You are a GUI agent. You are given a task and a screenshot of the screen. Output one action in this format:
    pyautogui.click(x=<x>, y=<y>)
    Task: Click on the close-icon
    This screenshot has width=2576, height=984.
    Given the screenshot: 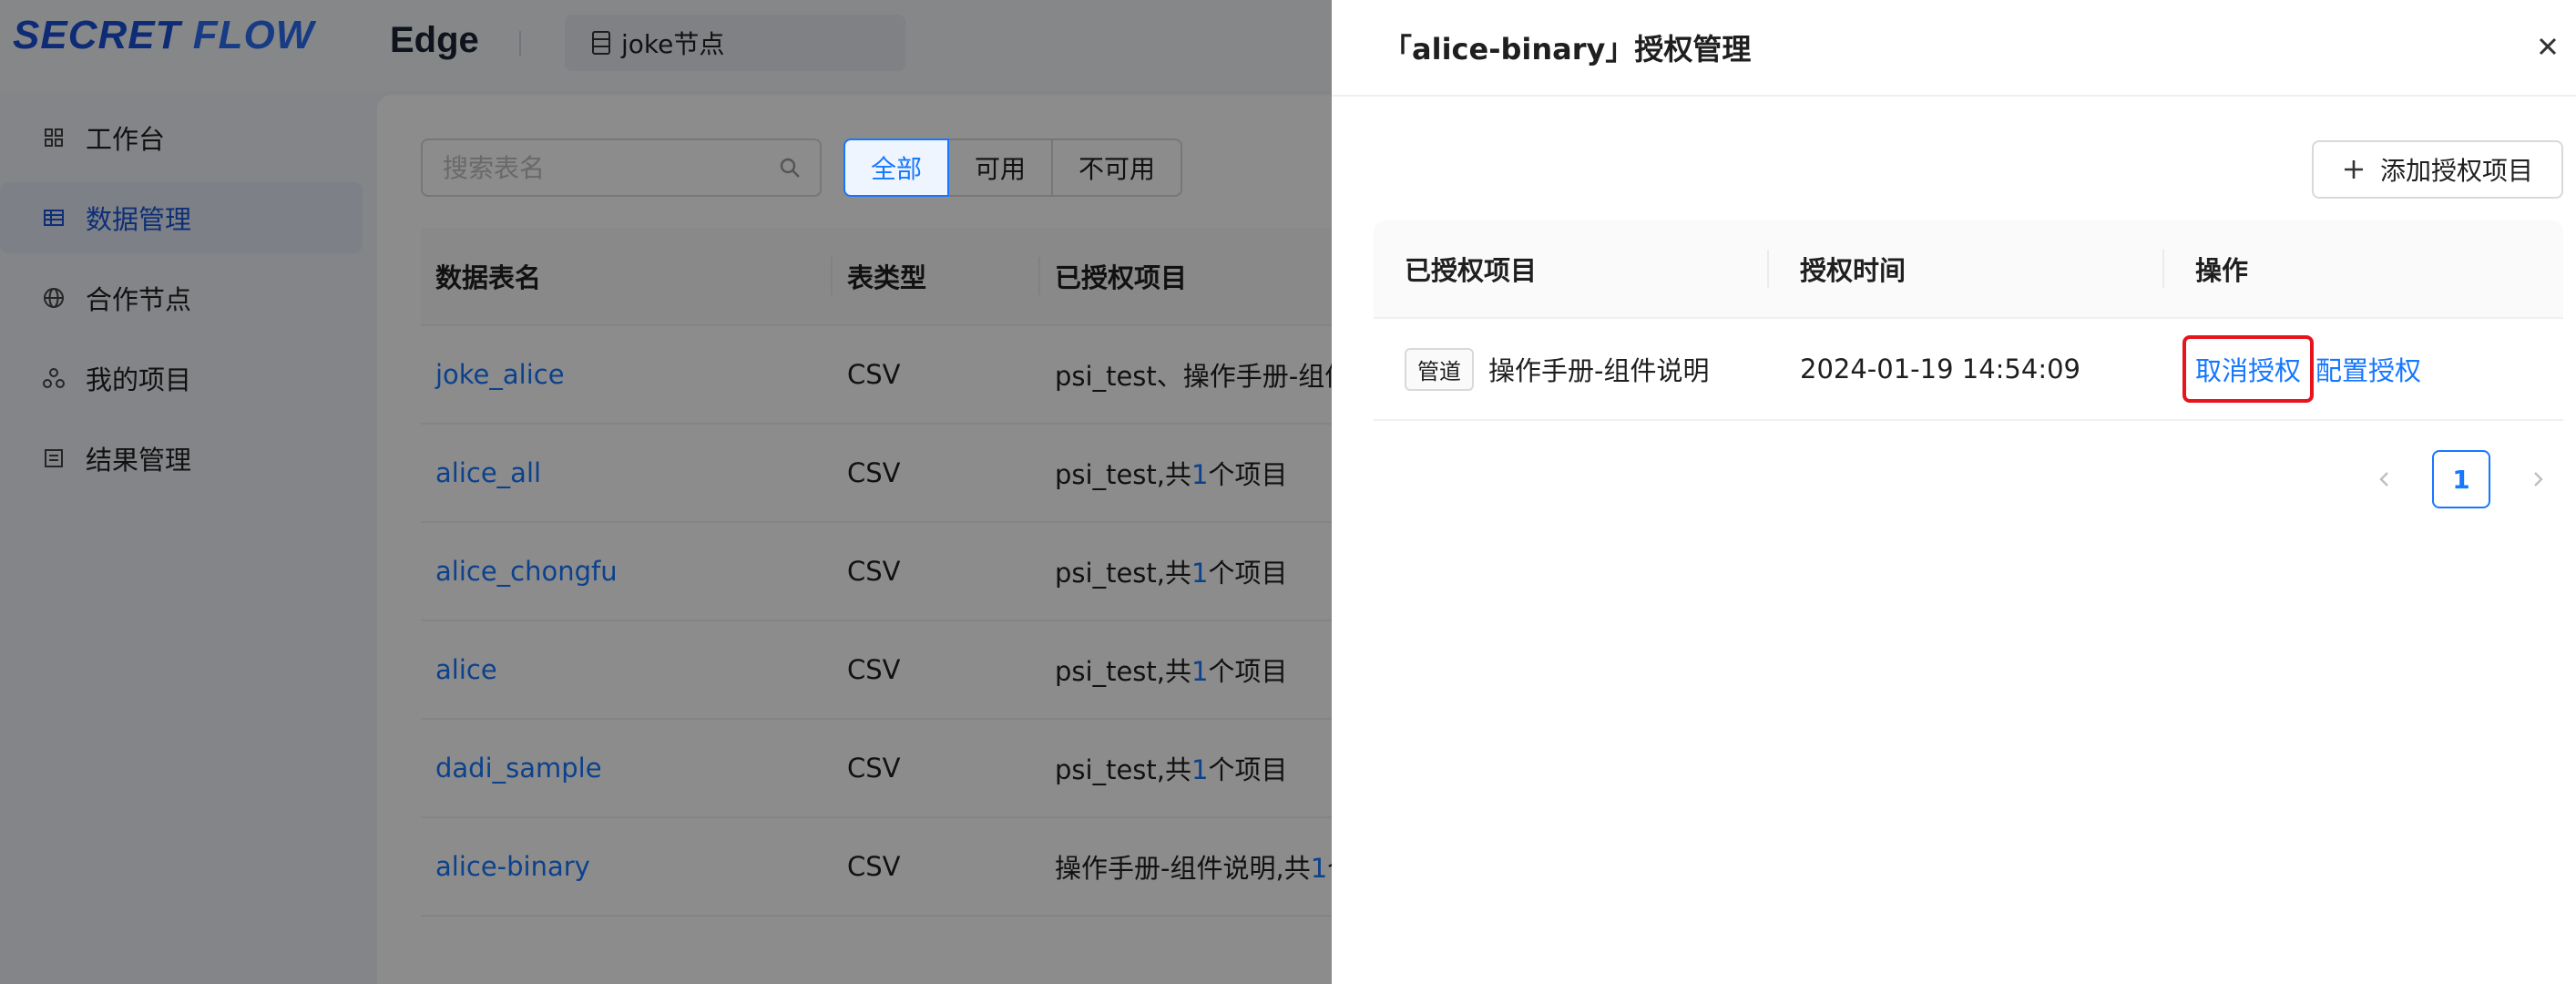 What is the action you would take?
    pyautogui.click(x=2547, y=46)
    